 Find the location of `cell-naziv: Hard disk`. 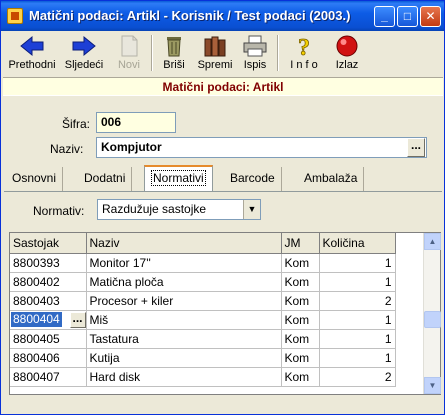

cell-naziv: Hard disk is located at coordinates (184, 377).